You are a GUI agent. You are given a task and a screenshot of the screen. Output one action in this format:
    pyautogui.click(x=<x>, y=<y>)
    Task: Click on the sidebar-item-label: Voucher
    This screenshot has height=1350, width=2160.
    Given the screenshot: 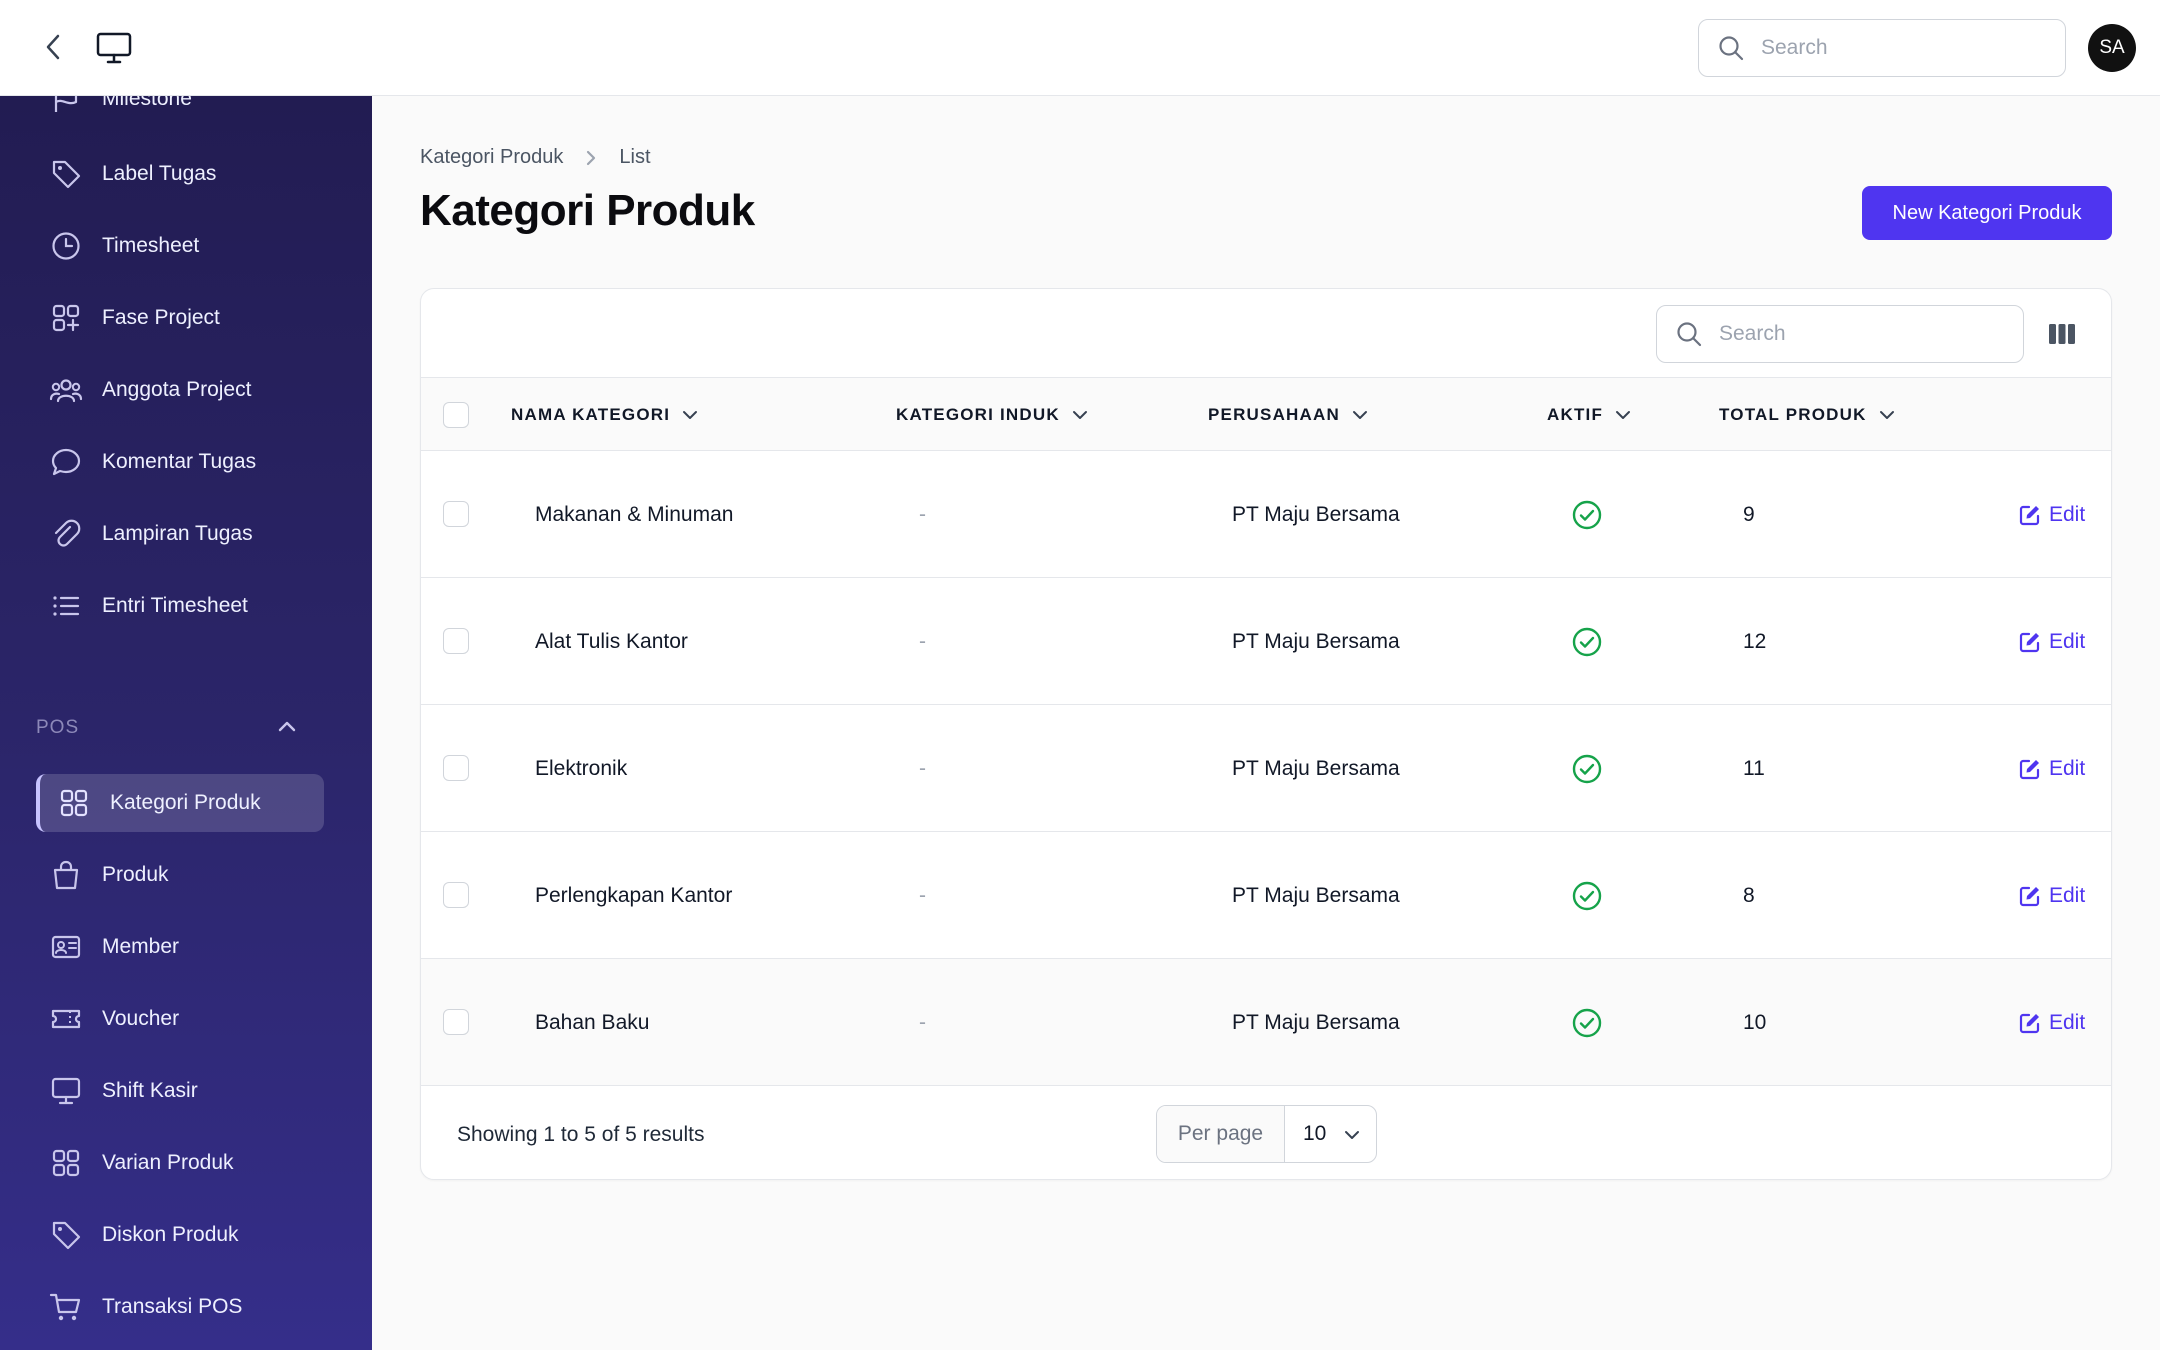 What is the action you would take?
    pyautogui.click(x=141, y=1018)
    